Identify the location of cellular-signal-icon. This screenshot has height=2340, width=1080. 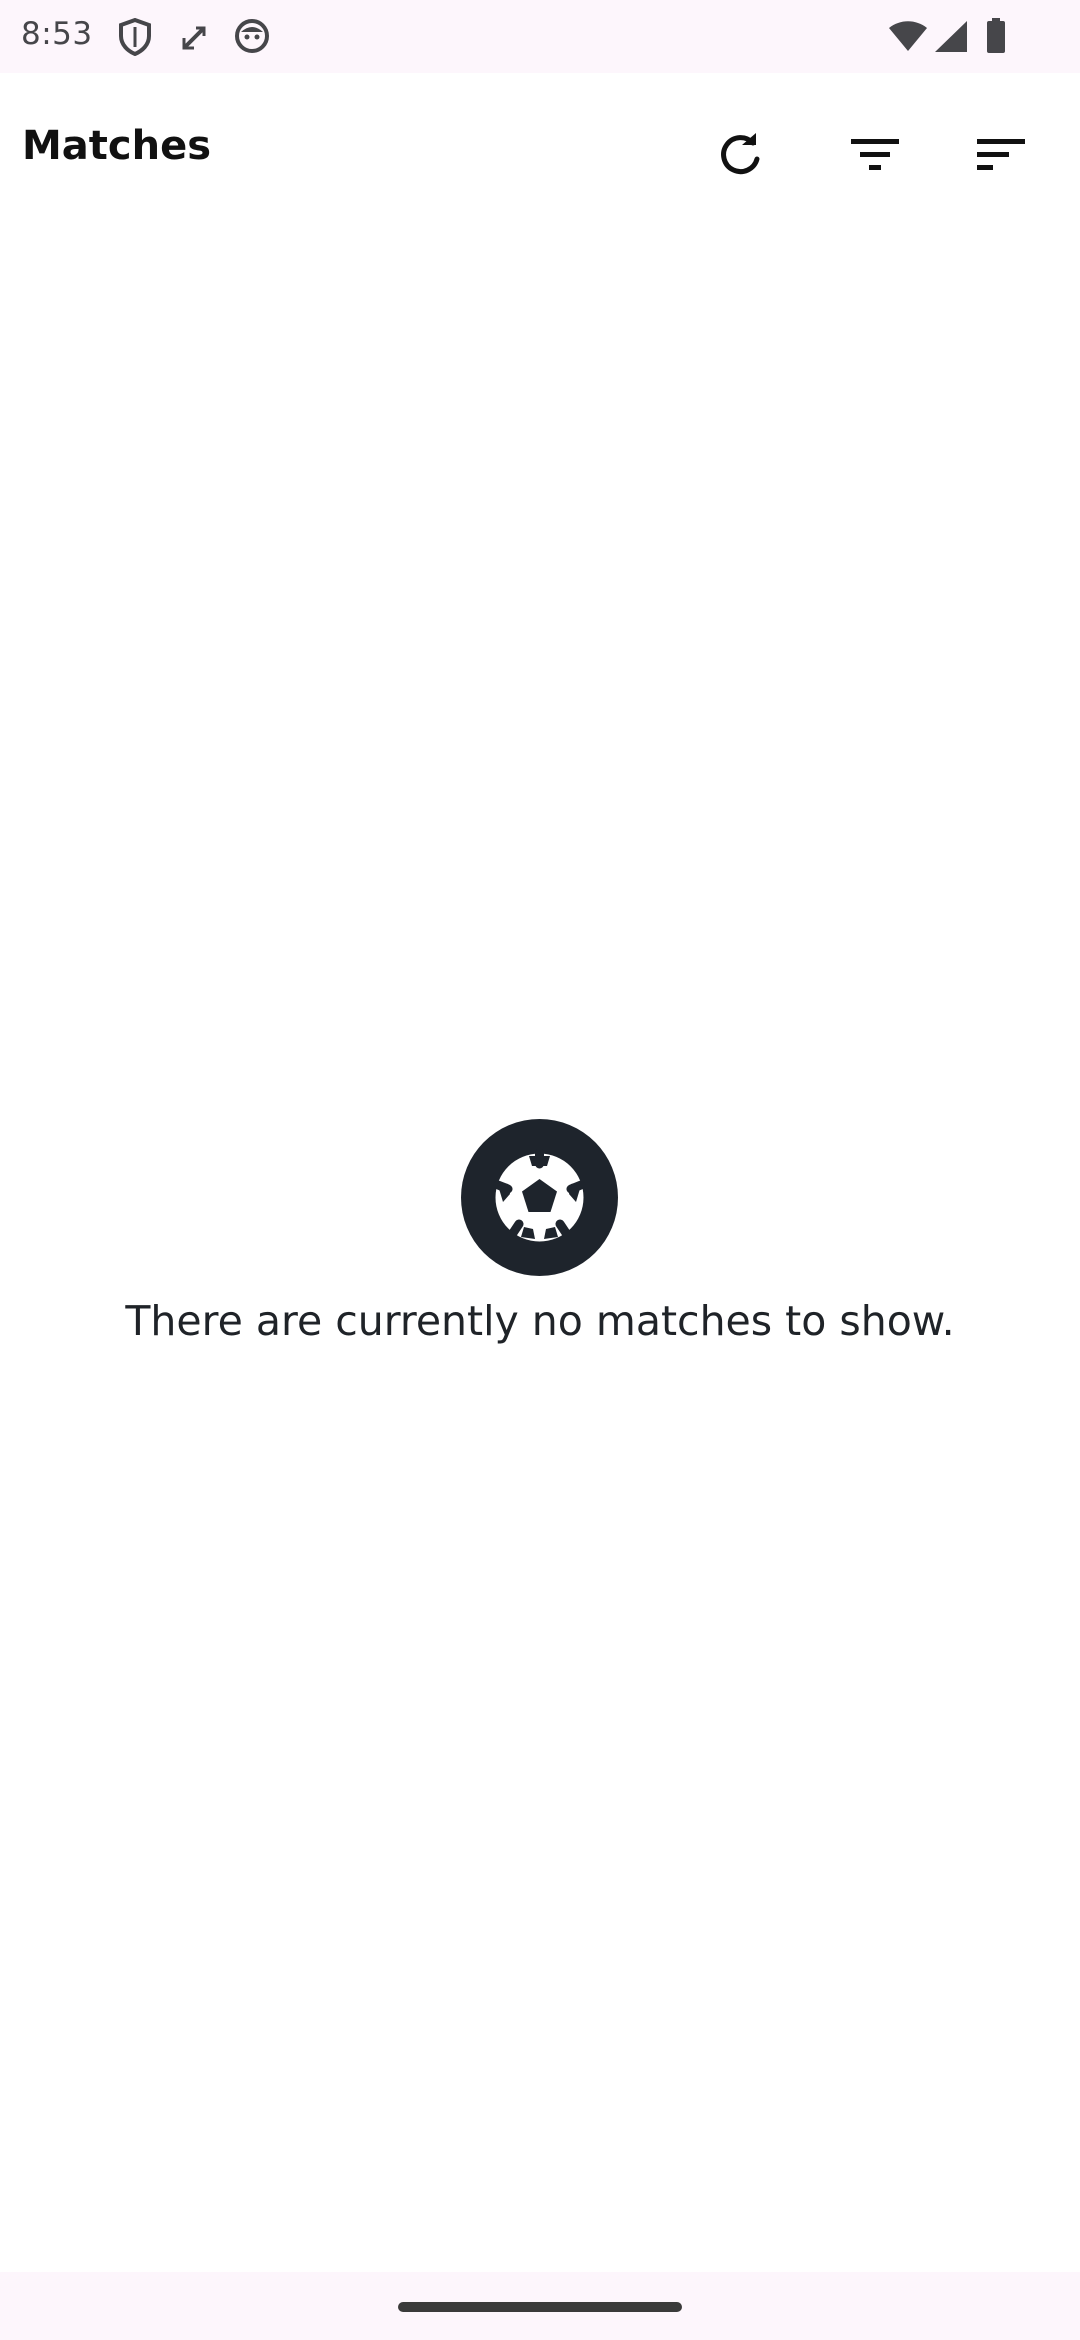
(951, 38).